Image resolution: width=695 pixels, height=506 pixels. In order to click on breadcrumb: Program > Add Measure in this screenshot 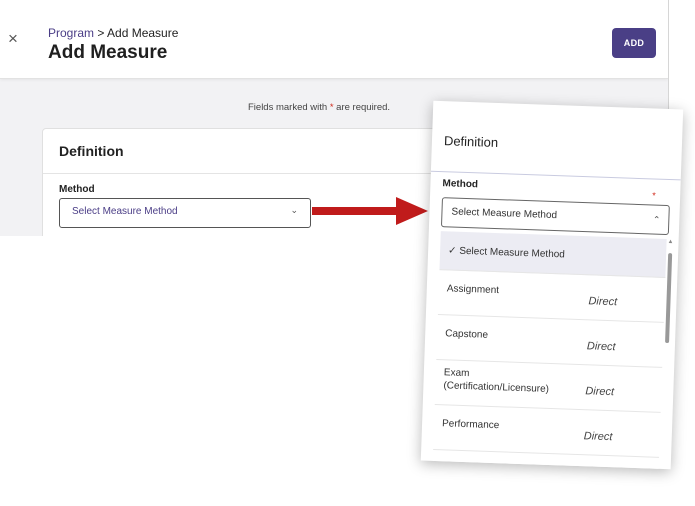, I will do `click(113, 33)`.